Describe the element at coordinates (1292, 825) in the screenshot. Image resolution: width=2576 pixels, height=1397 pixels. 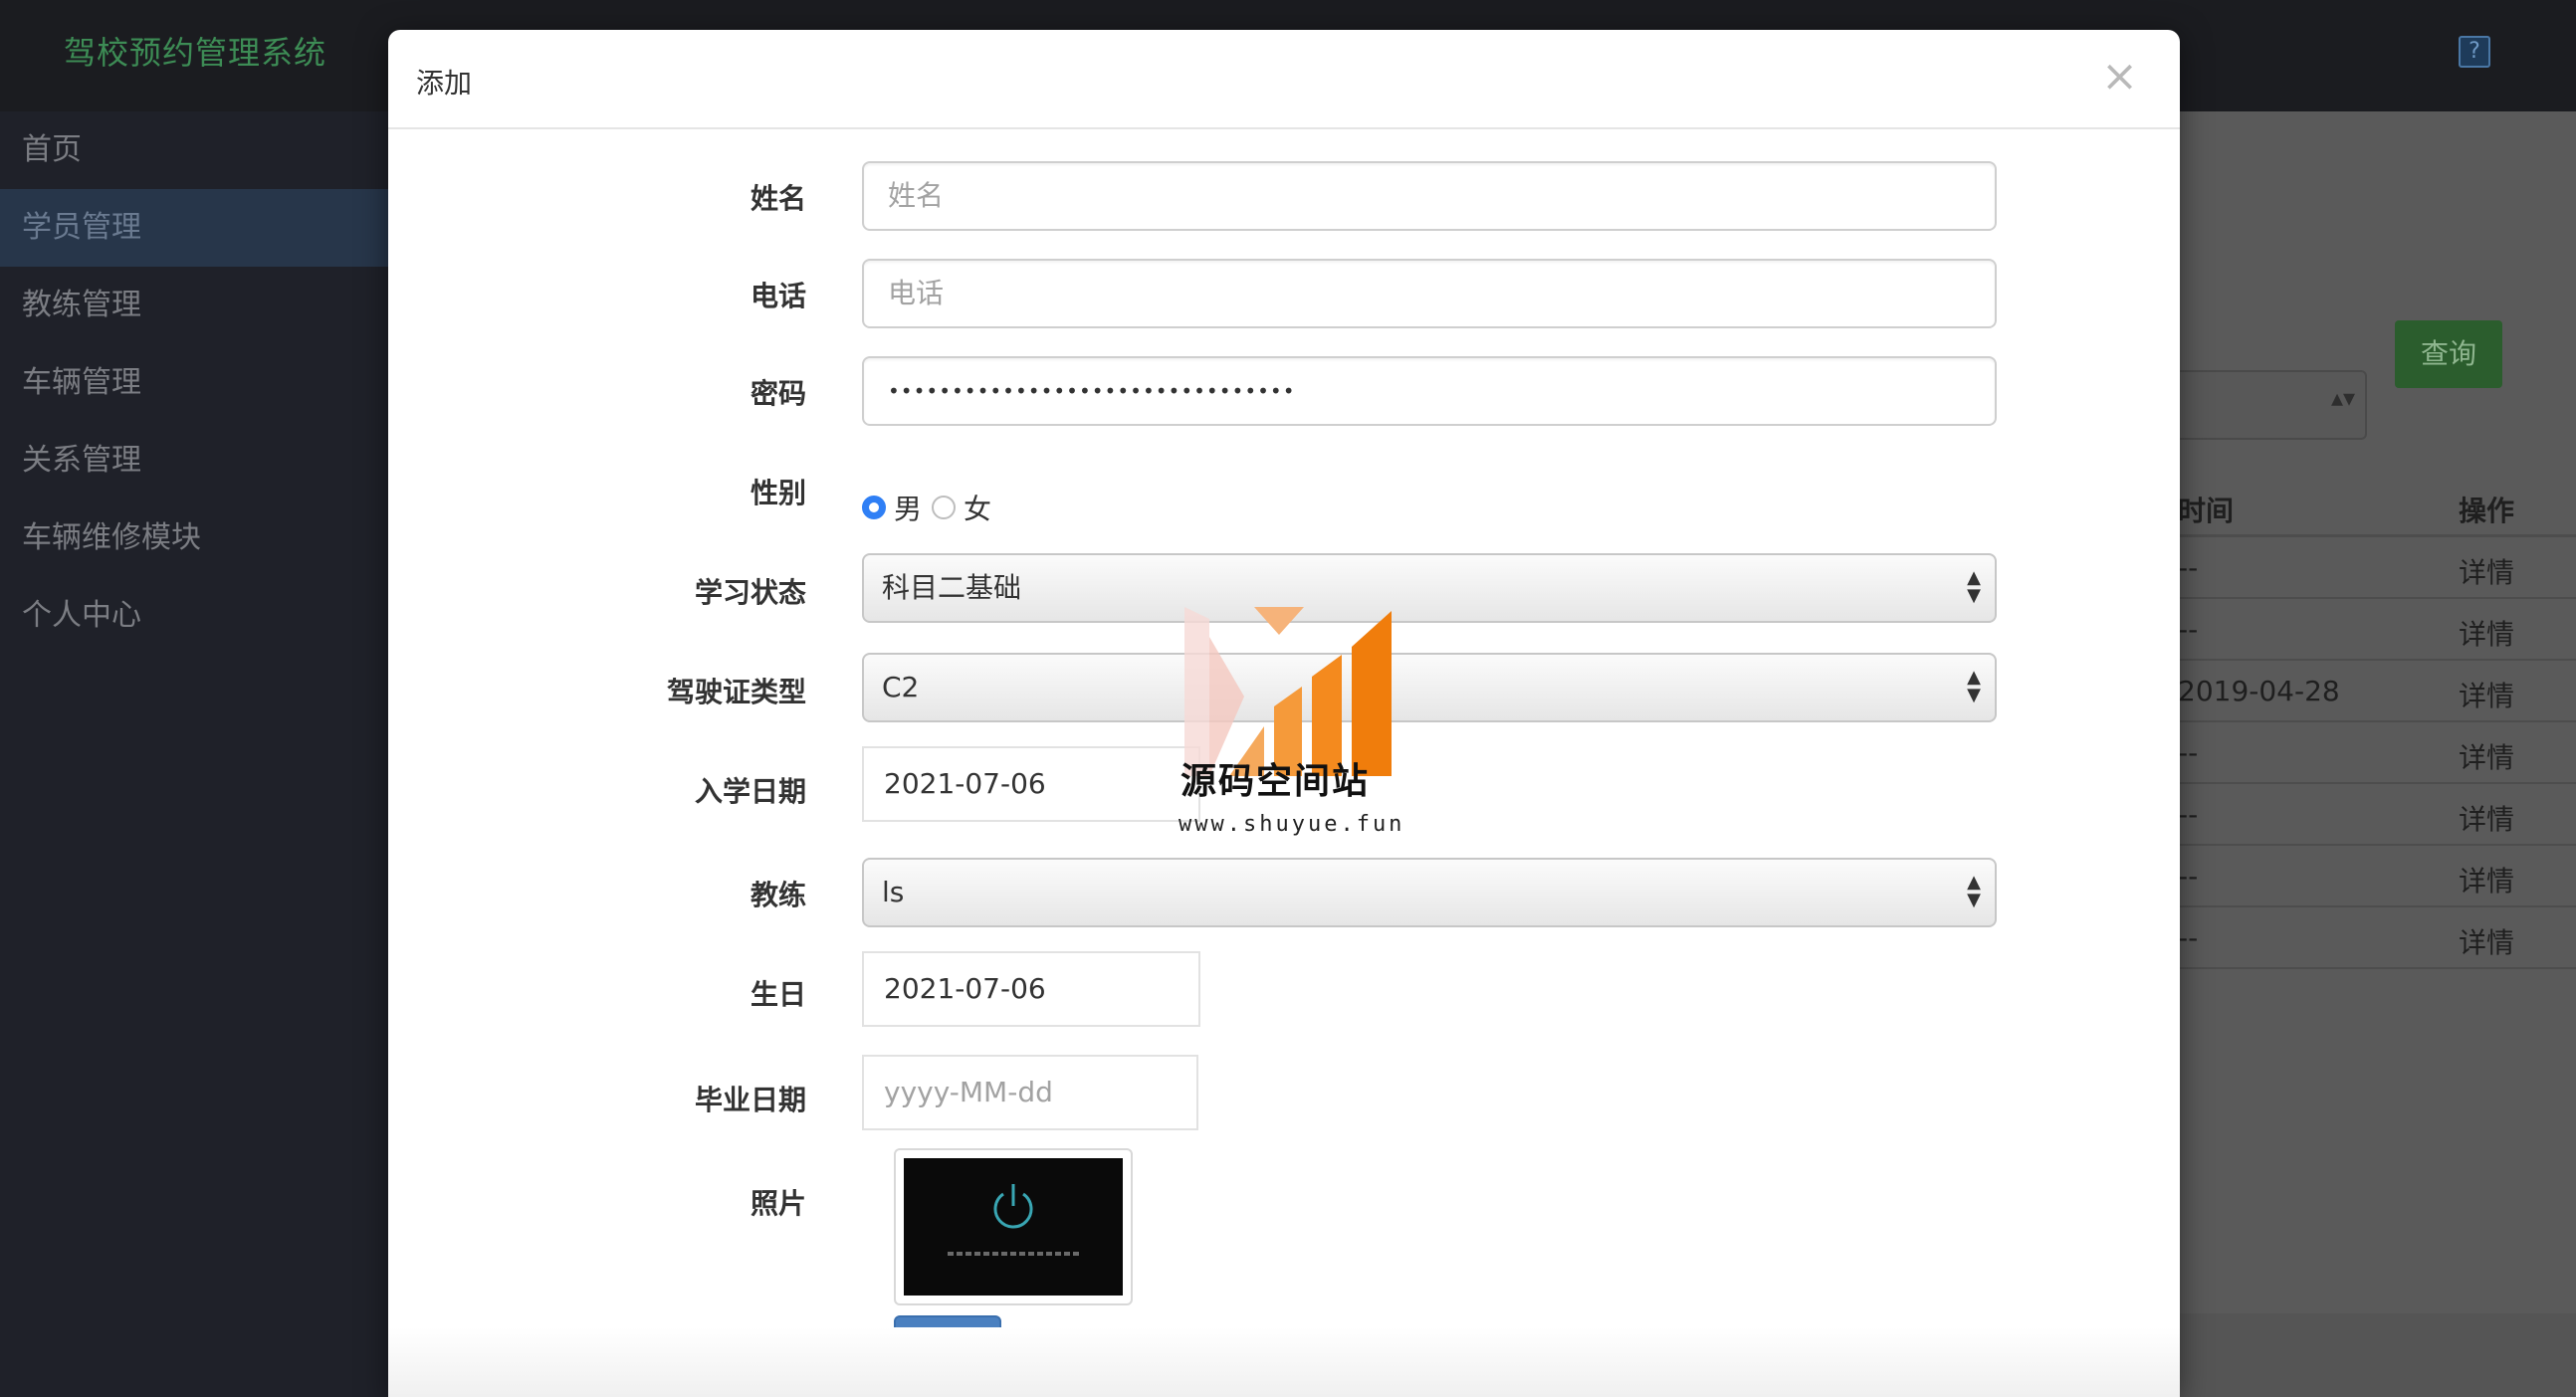
I see `watermark-url: www.shuyue.fun` at that location.